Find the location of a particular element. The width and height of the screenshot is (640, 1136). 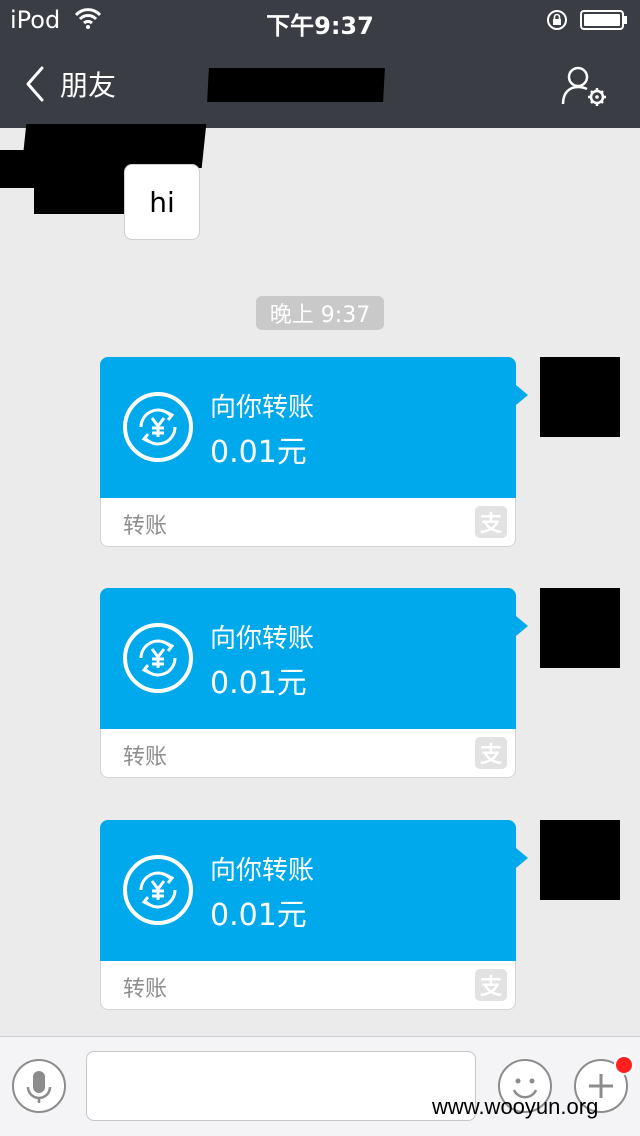

back-button: 朋友 is located at coordinates (70, 84).